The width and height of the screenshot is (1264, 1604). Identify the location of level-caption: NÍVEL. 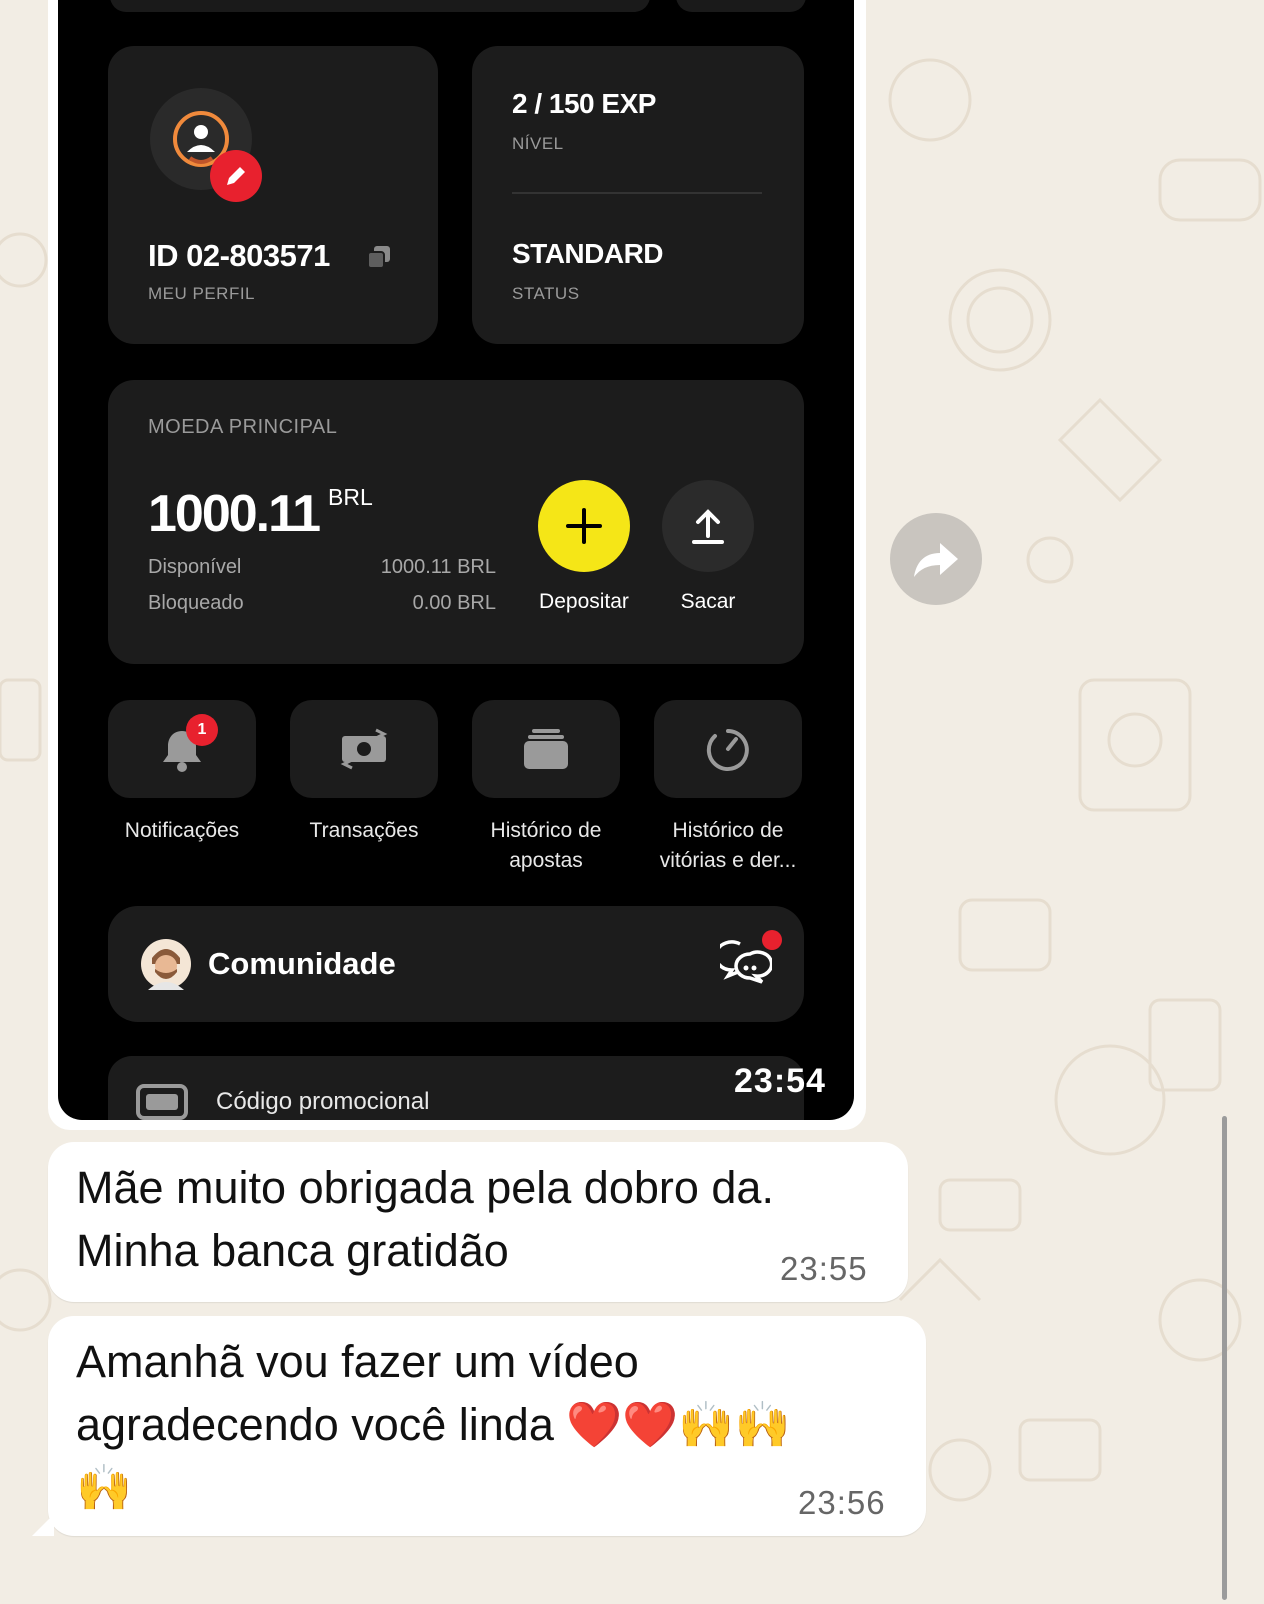
(538, 143).